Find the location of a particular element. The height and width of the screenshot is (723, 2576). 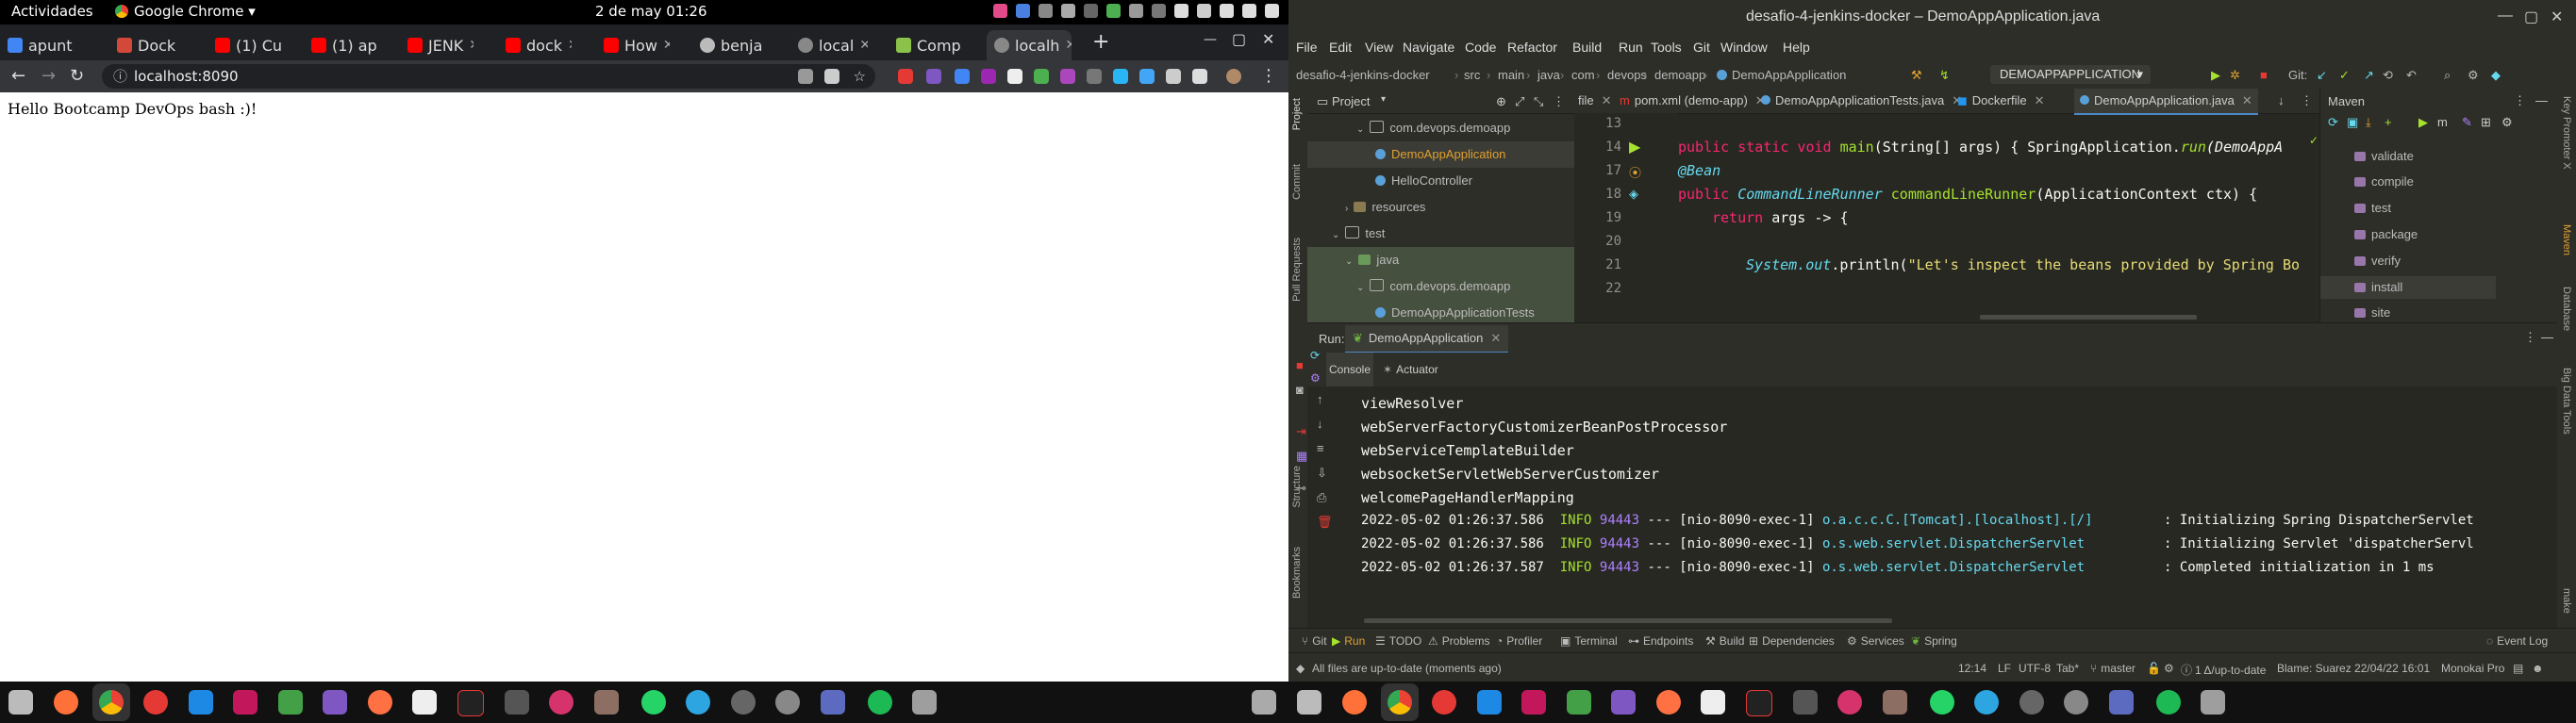

editor-icon is located at coordinates (470, 703).